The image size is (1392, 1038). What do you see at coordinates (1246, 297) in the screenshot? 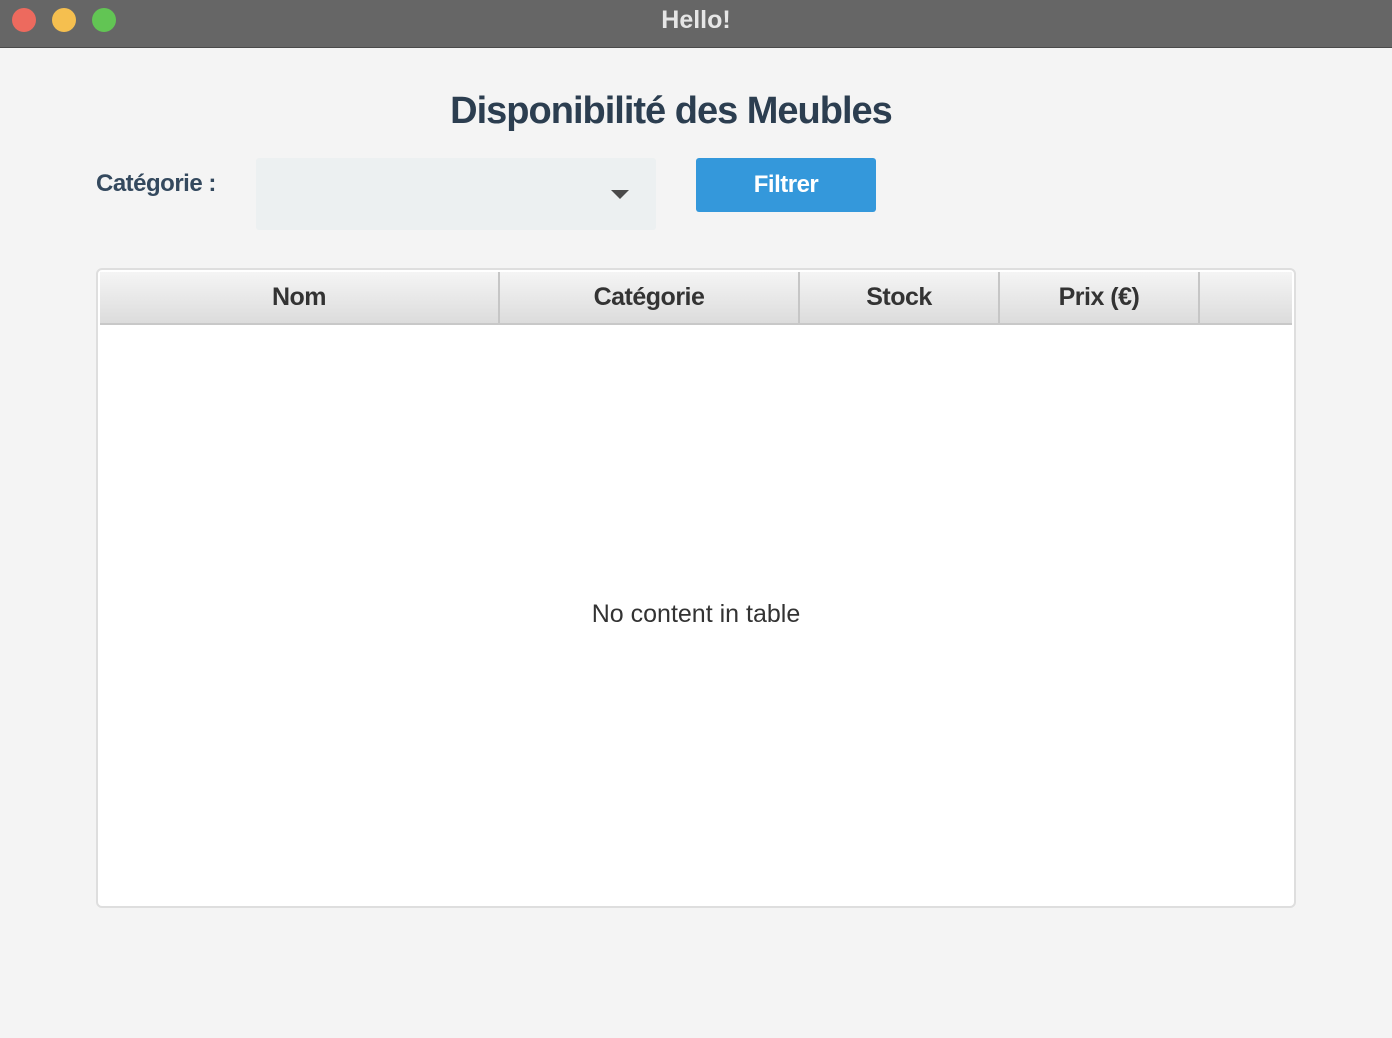
I see `column-header-filler` at bounding box center [1246, 297].